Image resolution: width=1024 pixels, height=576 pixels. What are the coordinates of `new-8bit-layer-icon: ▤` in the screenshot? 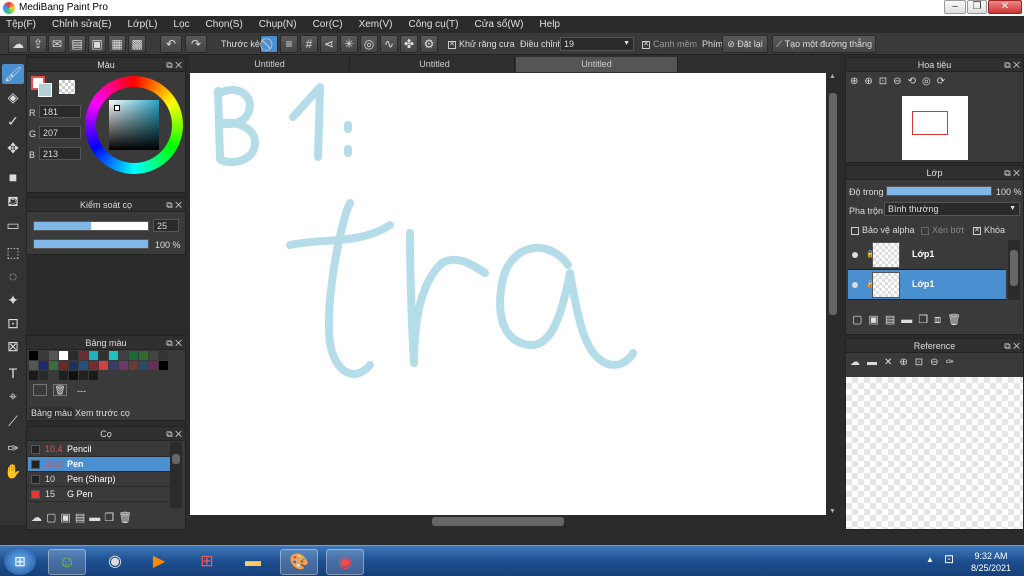 It's located at (893, 320).